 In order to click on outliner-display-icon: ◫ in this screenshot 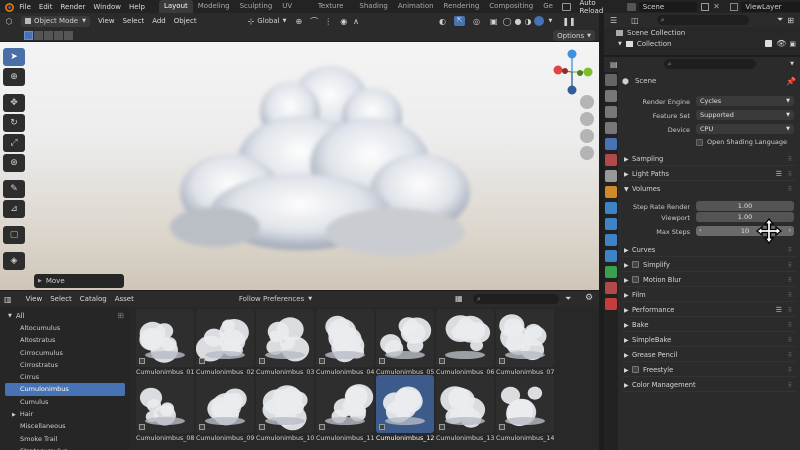, I will do `click(635, 20)`.